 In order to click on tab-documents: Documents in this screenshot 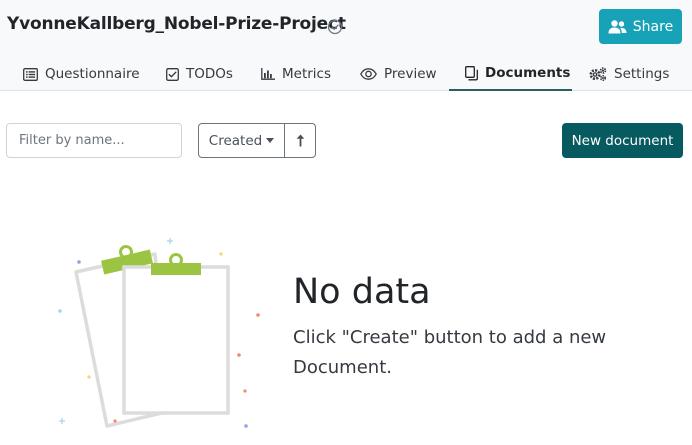, I will do `click(510, 74)`.